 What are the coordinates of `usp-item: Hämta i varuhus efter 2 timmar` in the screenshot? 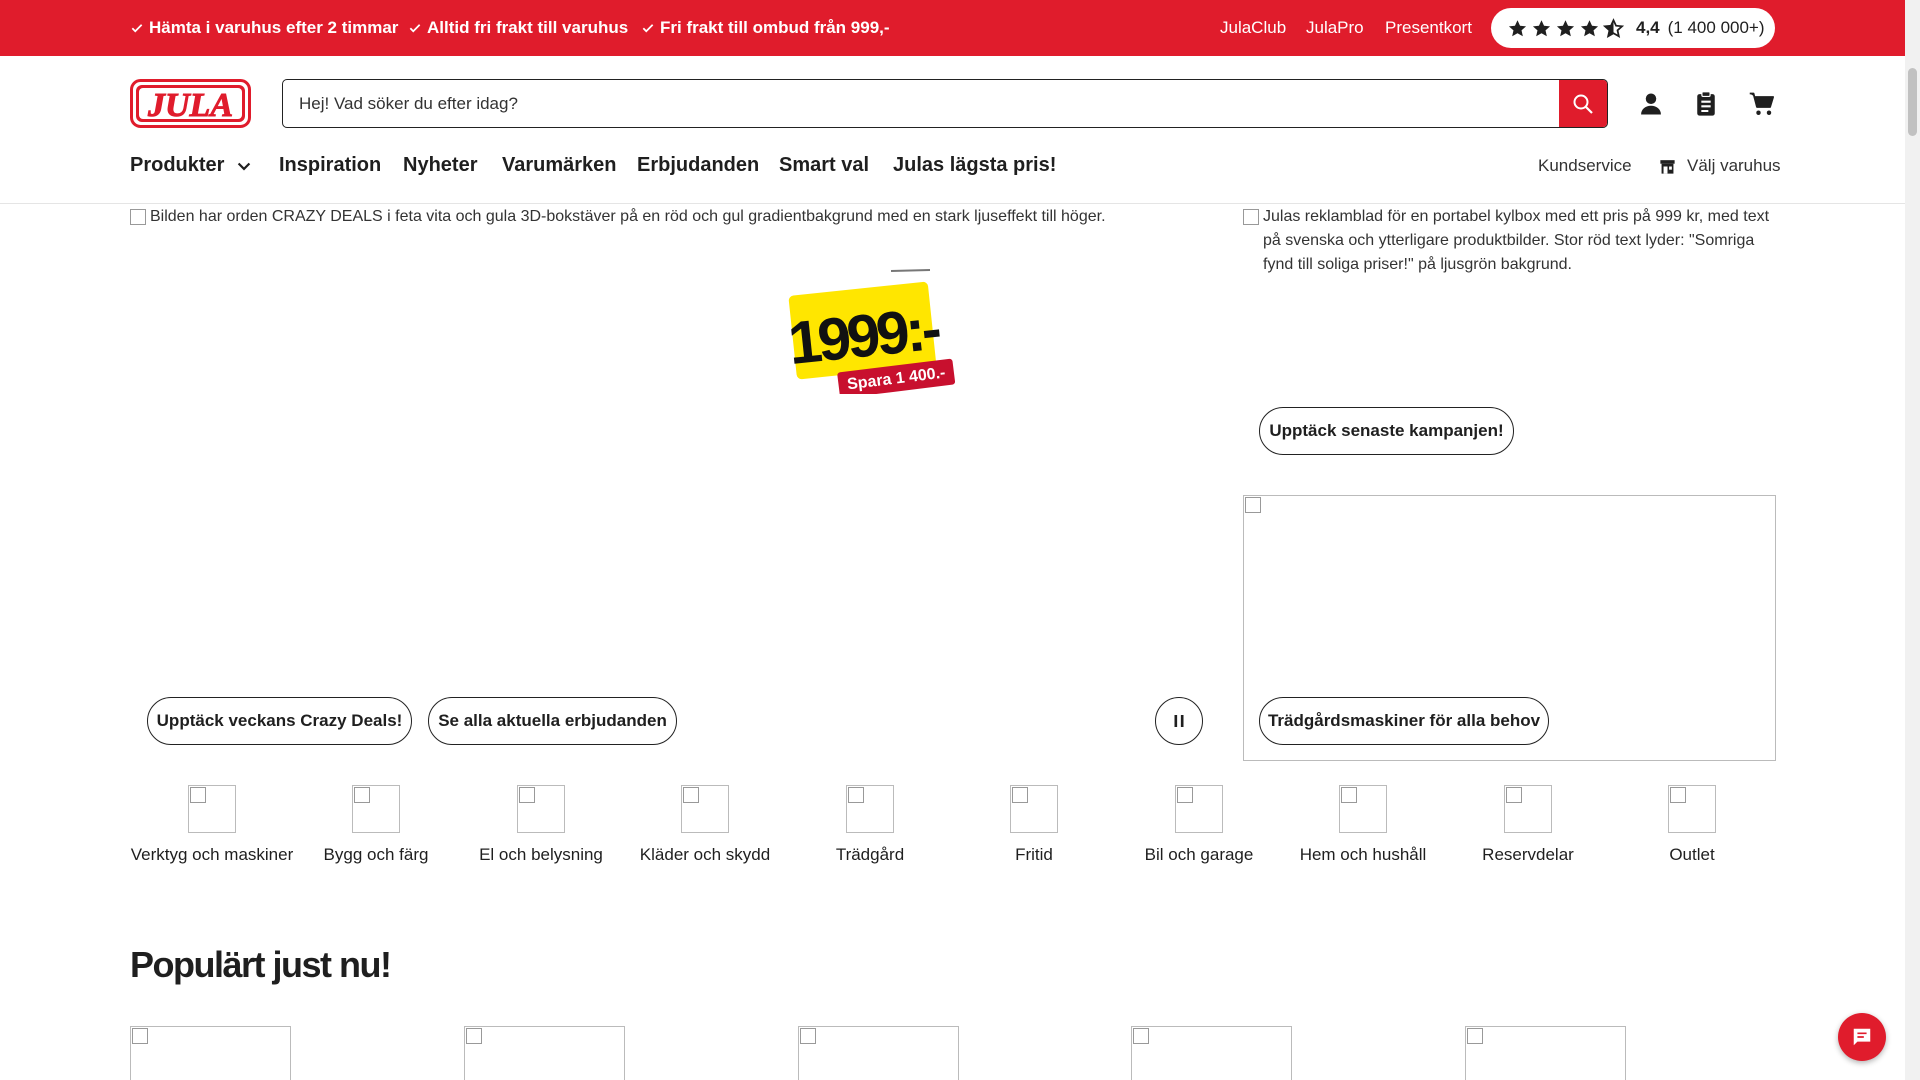 It's located at (264, 28).